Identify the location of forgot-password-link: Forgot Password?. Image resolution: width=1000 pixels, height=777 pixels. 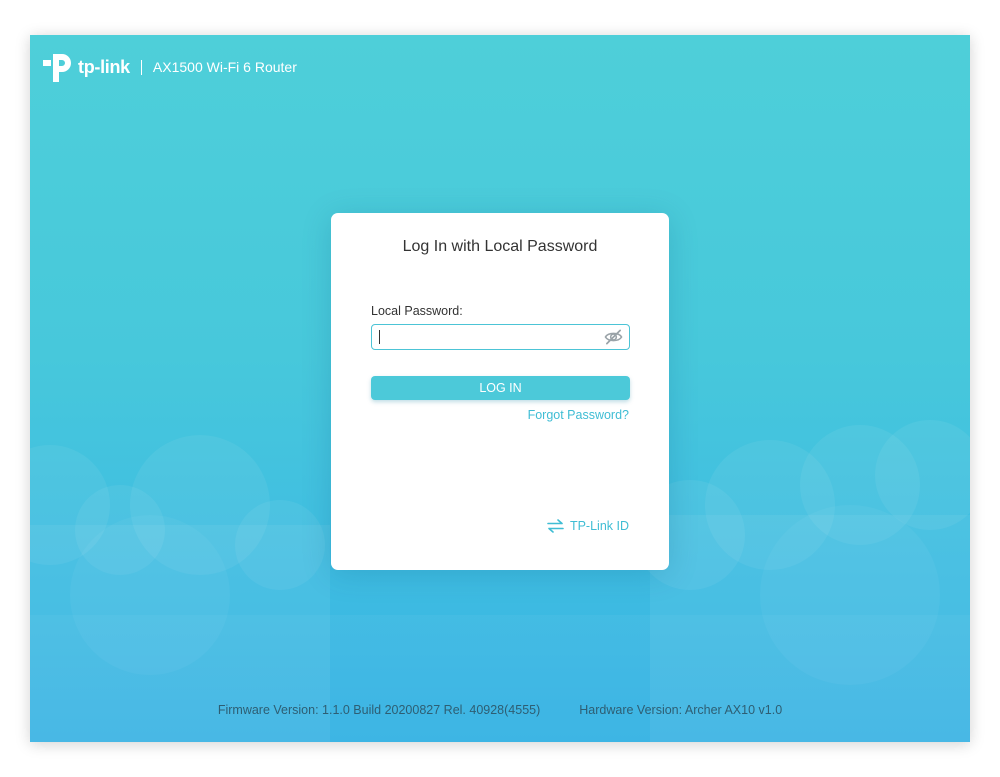
(578, 415).